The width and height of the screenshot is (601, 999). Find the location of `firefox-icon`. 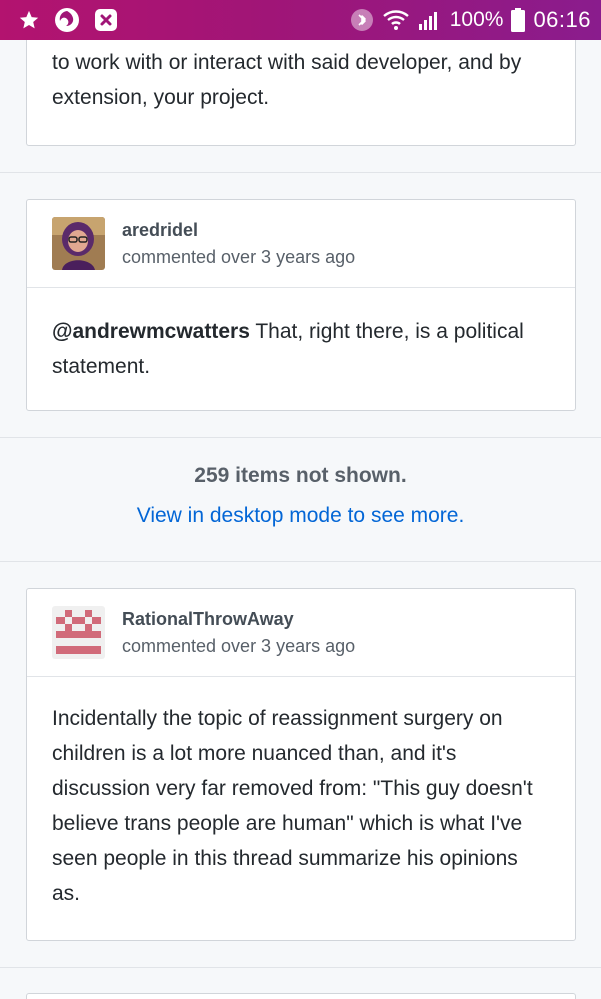

firefox-icon is located at coordinates (67, 20).